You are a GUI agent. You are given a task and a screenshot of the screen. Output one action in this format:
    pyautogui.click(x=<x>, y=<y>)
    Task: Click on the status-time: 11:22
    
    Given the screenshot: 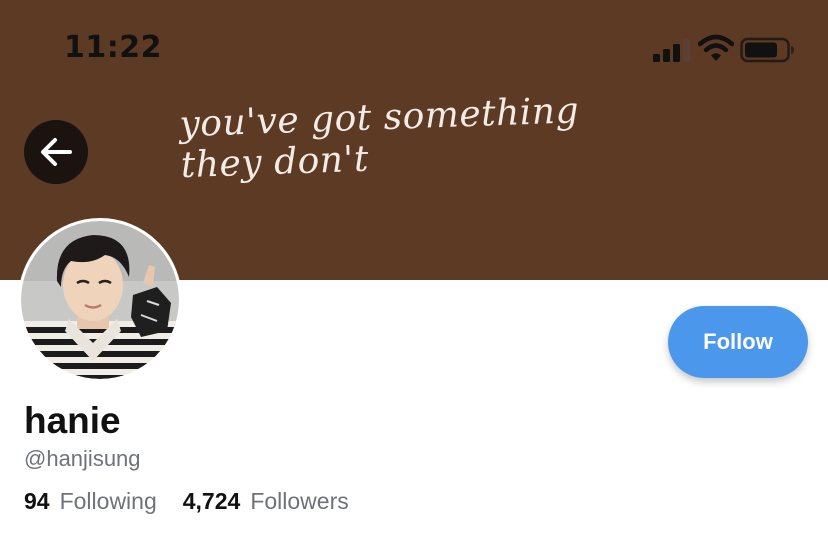 What is the action you would take?
    pyautogui.click(x=113, y=47)
    